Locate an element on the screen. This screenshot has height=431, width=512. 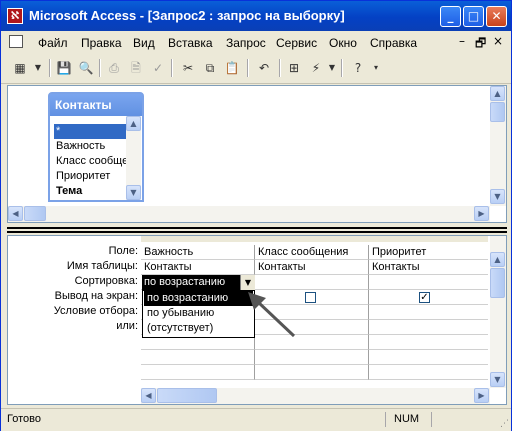
mdi-close-button: × is located at coordinates (498, 41).